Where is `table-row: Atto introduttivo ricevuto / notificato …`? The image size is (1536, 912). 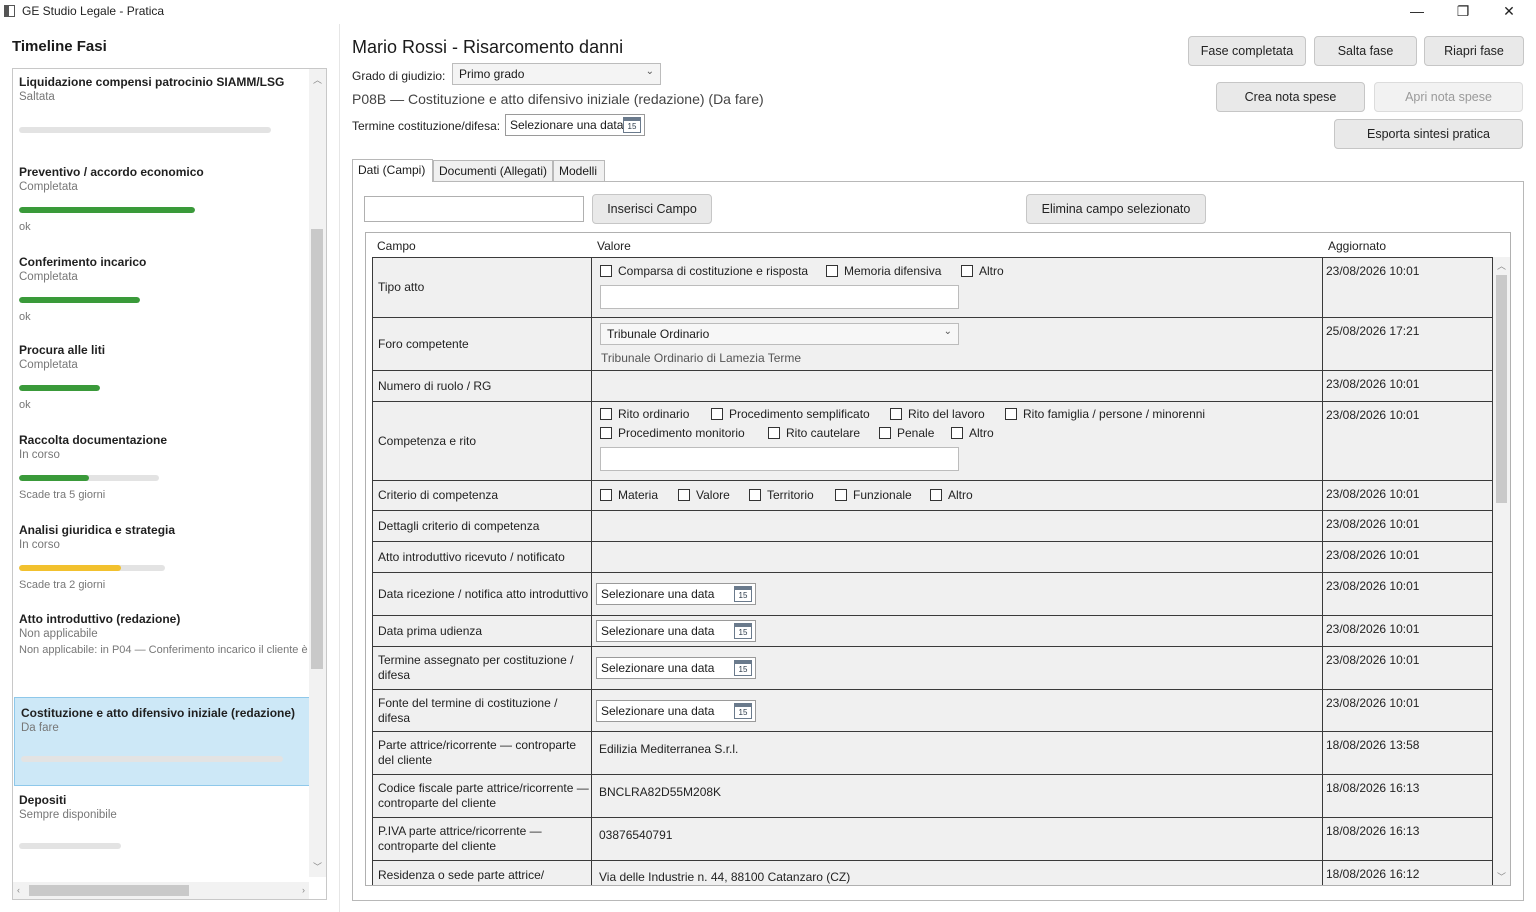 table-row: Atto introduttivo ricevuto / notificato … is located at coordinates (932, 557).